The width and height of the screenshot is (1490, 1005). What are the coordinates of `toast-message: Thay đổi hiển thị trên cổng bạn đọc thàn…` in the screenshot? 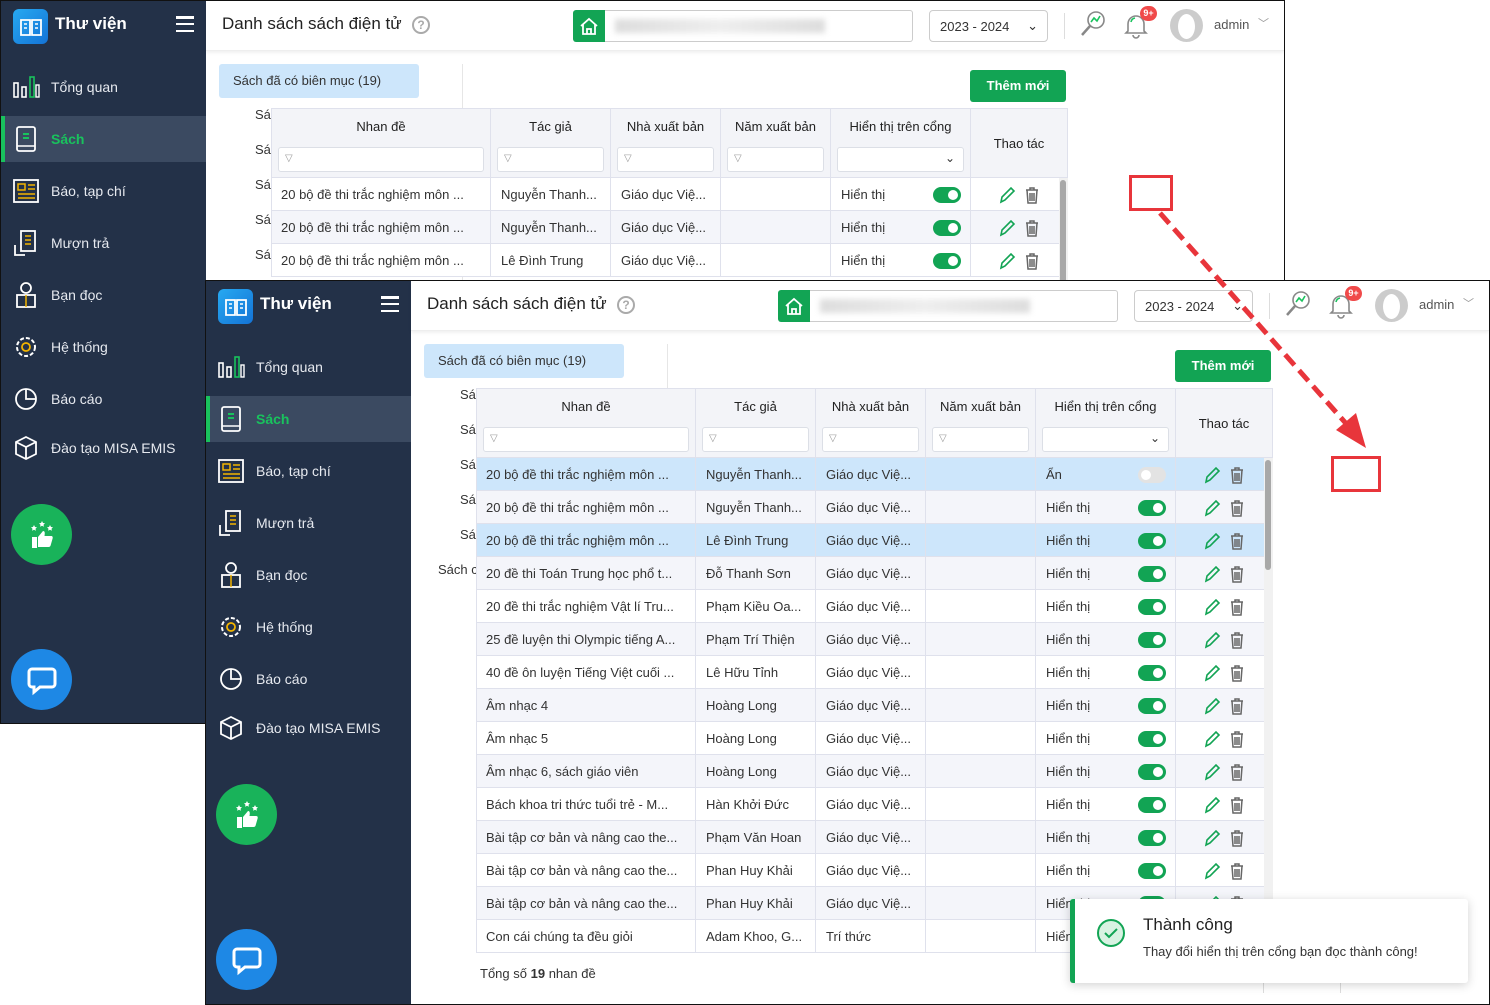 It's located at (1280, 951).